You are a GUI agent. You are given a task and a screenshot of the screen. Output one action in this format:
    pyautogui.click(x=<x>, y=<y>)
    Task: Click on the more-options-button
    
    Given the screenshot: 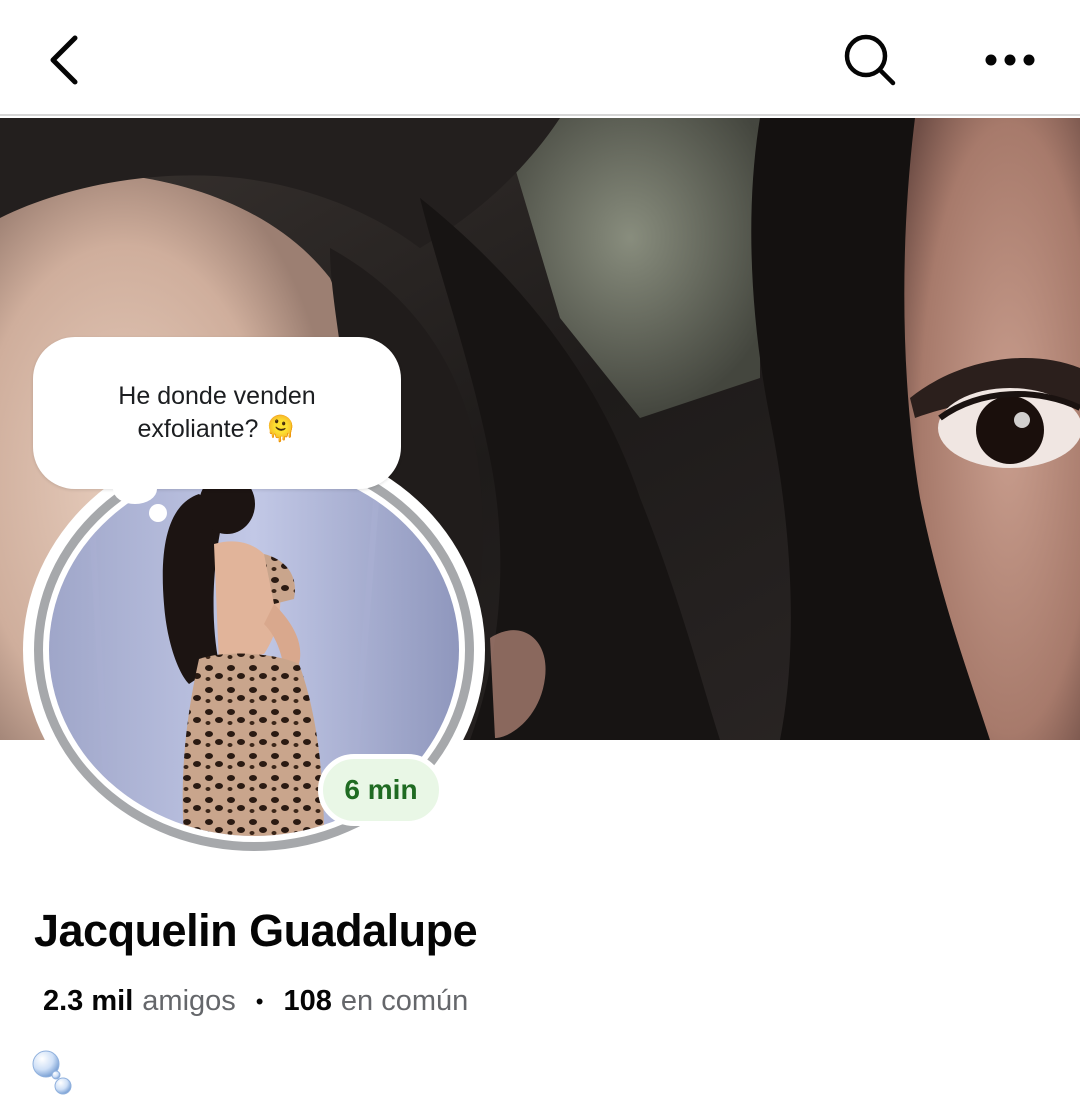 What is the action you would take?
    pyautogui.click(x=1010, y=60)
    